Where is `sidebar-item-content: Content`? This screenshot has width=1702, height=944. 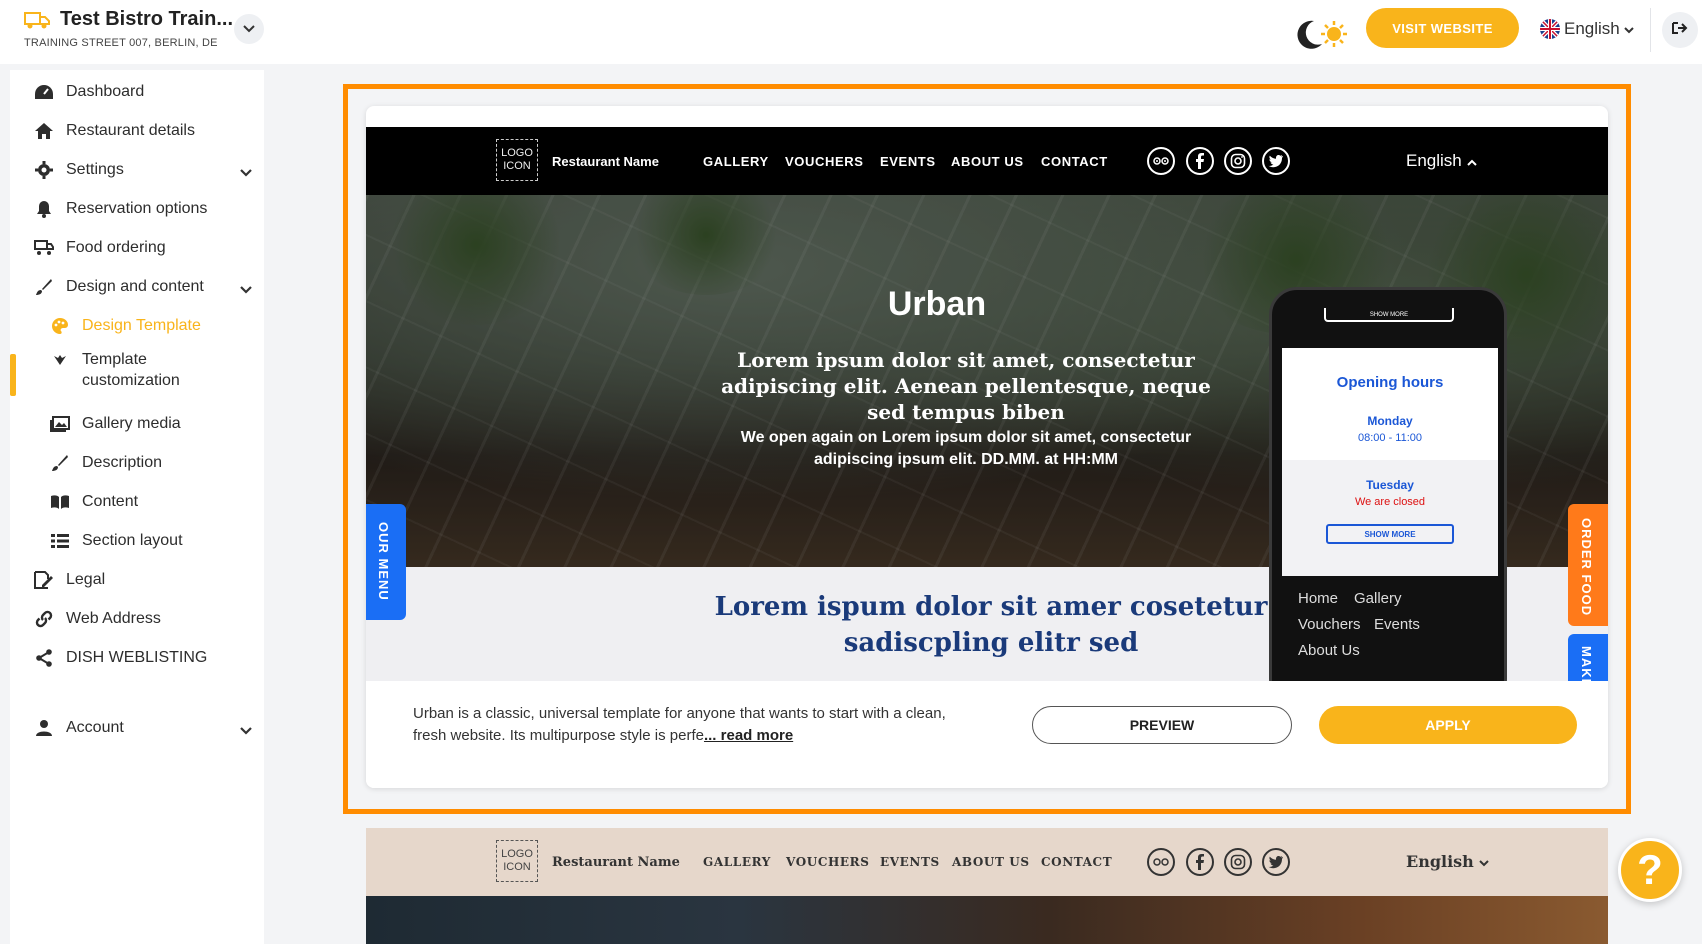
sidebar-item-content: Content is located at coordinates (137, 502).